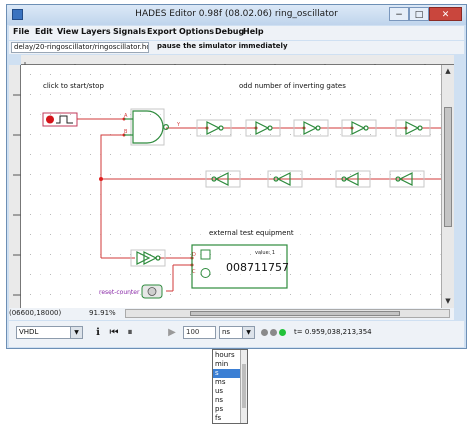 Image resolution: width=474 pixels, height=432 pixels. What do you see at coordinates (448, 71) in the screenshot?
I see `scroll-up-icon: ▲` at bounding box center [448, 71].